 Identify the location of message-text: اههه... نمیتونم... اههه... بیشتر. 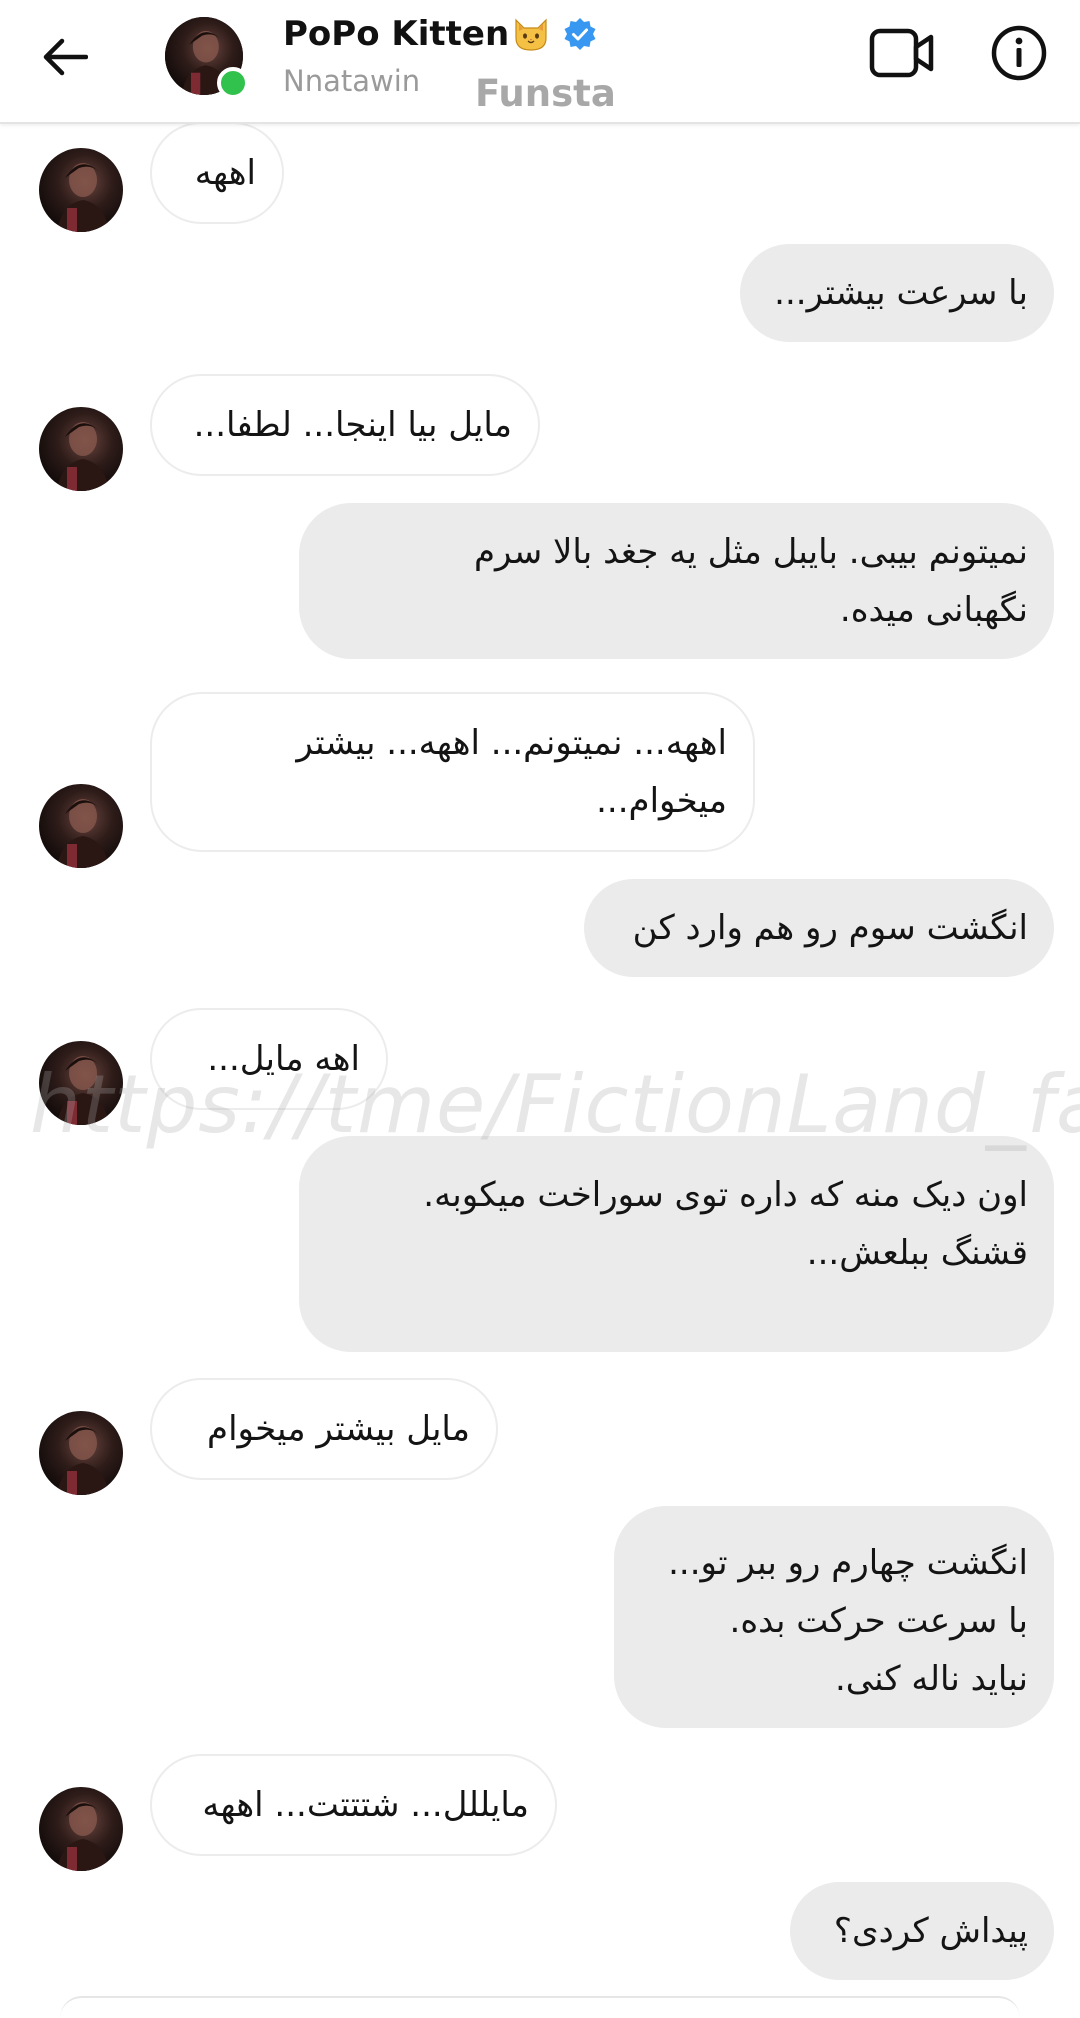
(511, 743).